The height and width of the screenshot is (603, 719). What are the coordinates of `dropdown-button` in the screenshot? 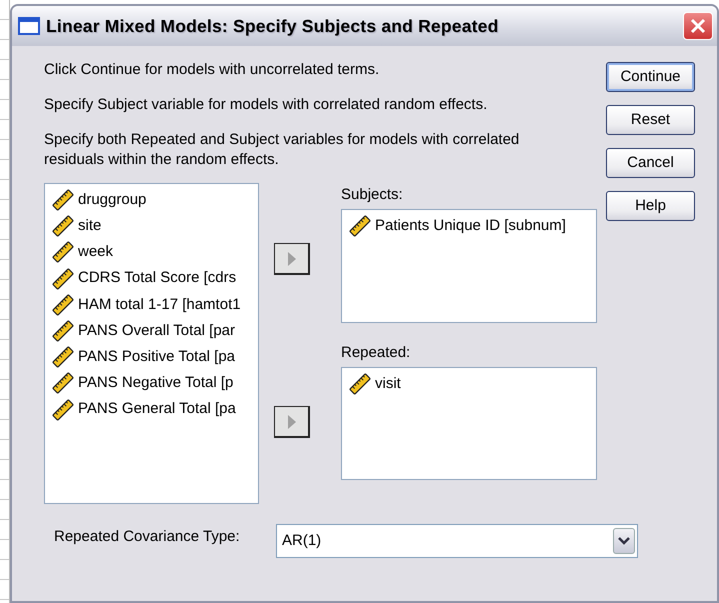 It's located at (624, 541).